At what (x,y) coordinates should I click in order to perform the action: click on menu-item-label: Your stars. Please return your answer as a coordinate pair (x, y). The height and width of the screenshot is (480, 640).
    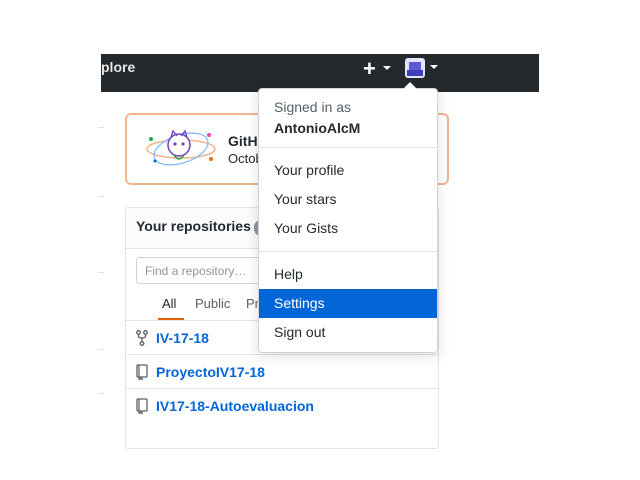
    Looking at the image, I should click on (305, 199).